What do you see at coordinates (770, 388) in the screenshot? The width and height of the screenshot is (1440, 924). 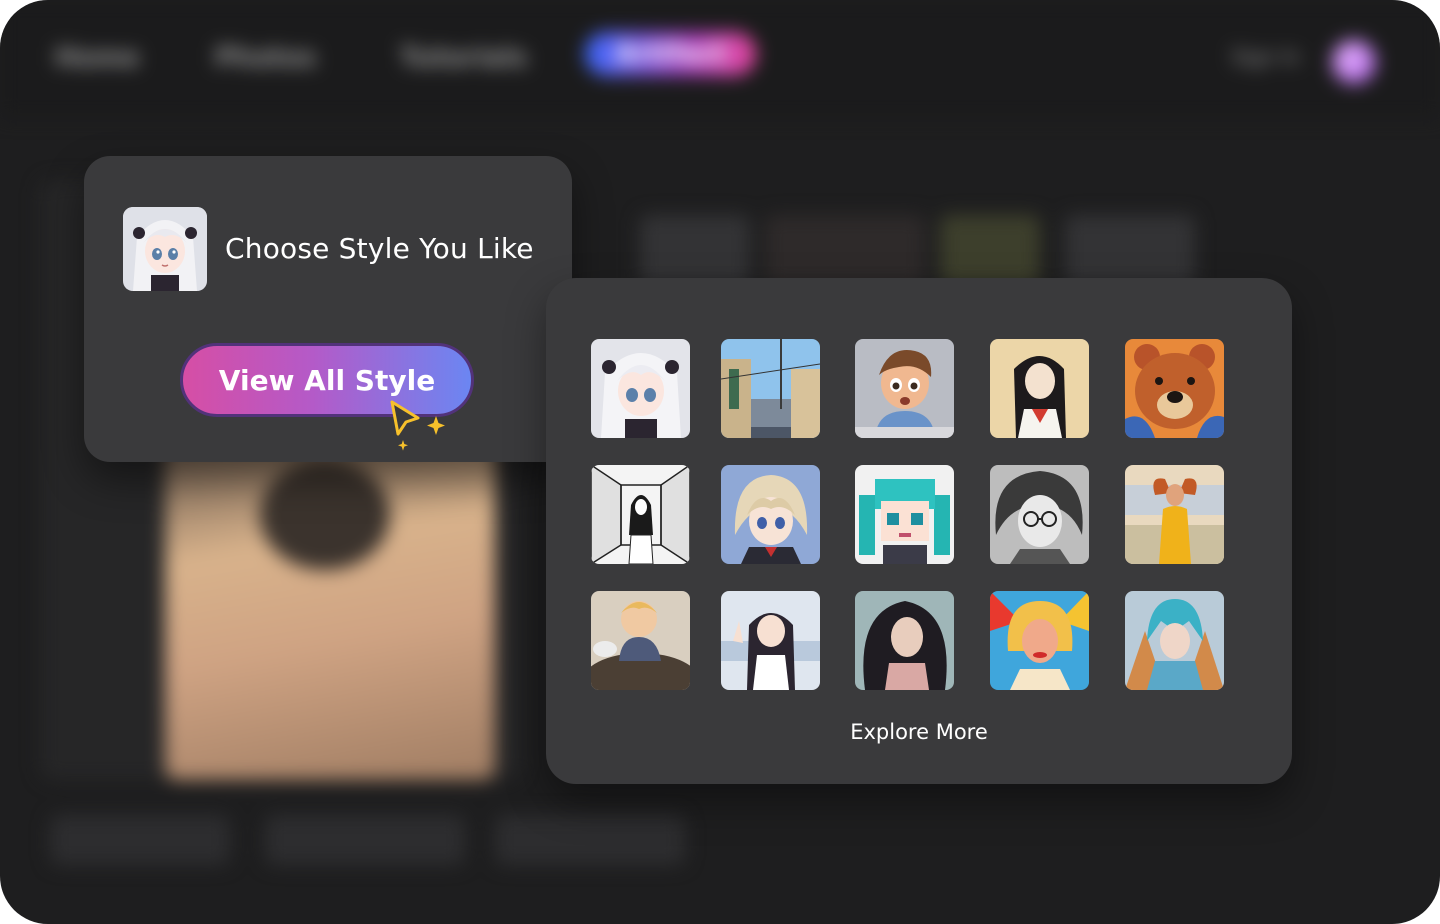 I see `style-tile-anime-city-street` at bounding box center [770, 388].